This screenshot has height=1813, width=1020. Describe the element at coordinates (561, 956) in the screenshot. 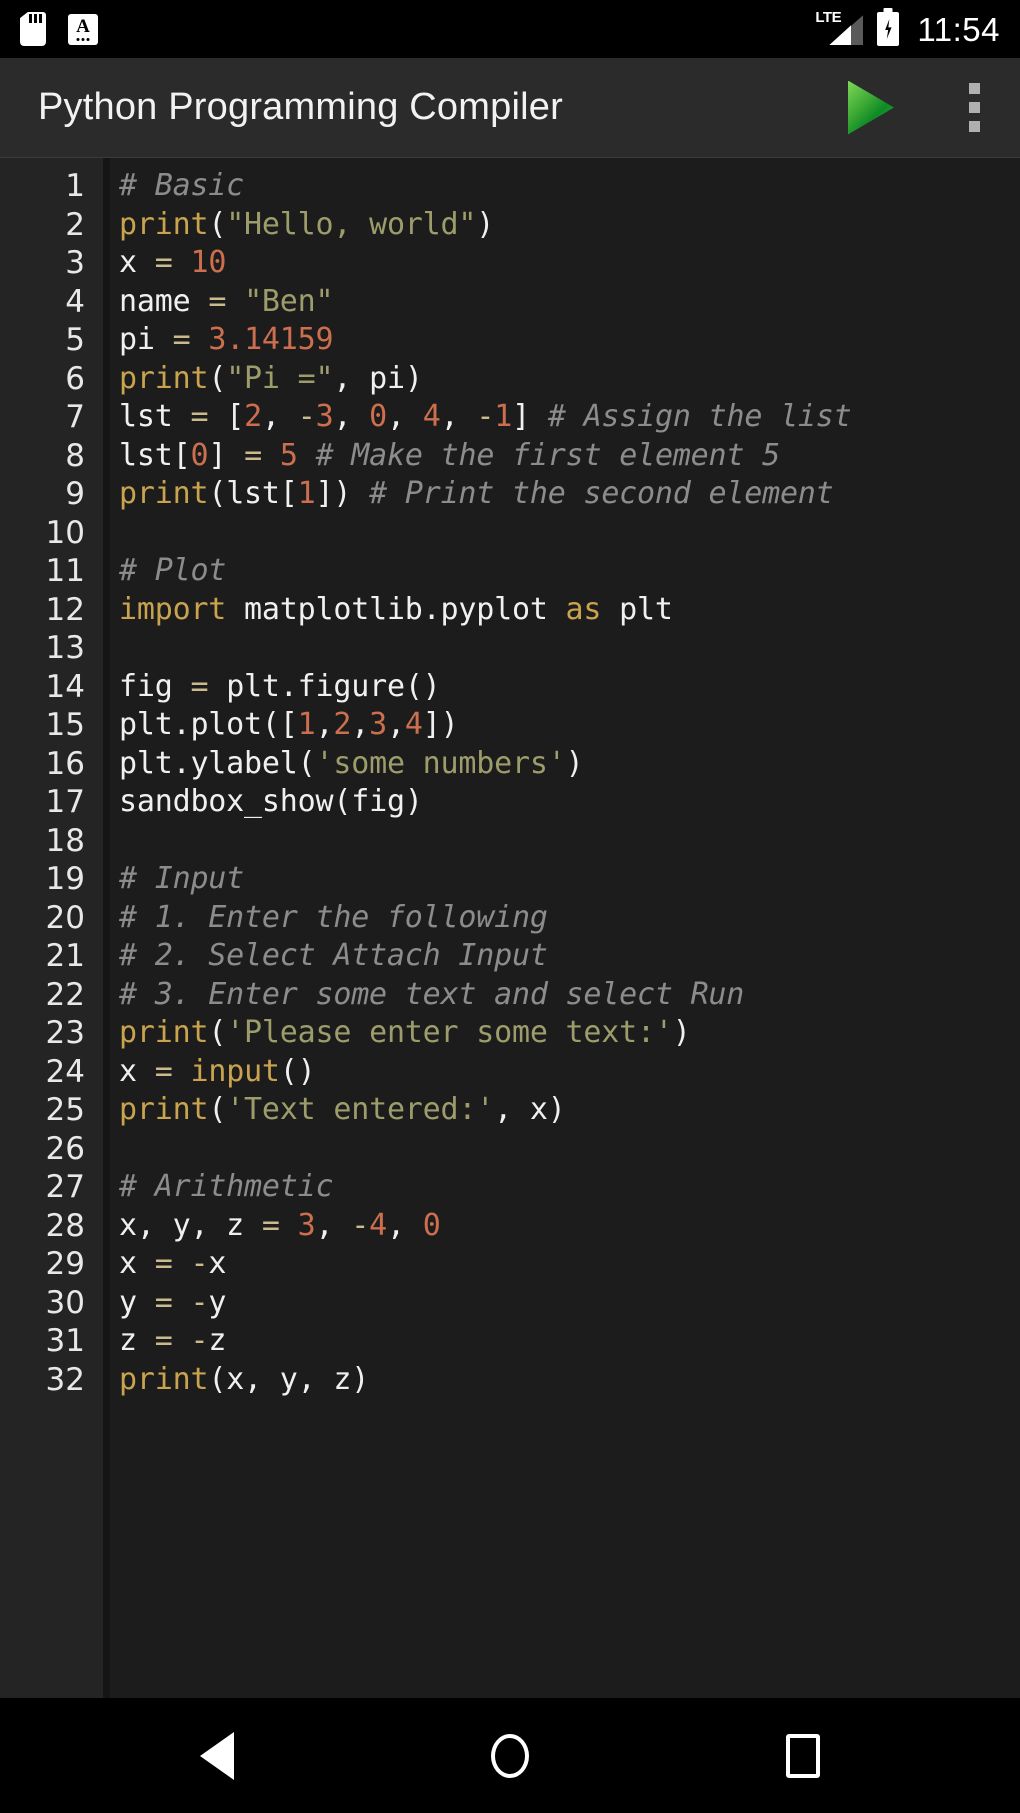

I see `code-line-text: # 2. Select Attach Input` at that location.